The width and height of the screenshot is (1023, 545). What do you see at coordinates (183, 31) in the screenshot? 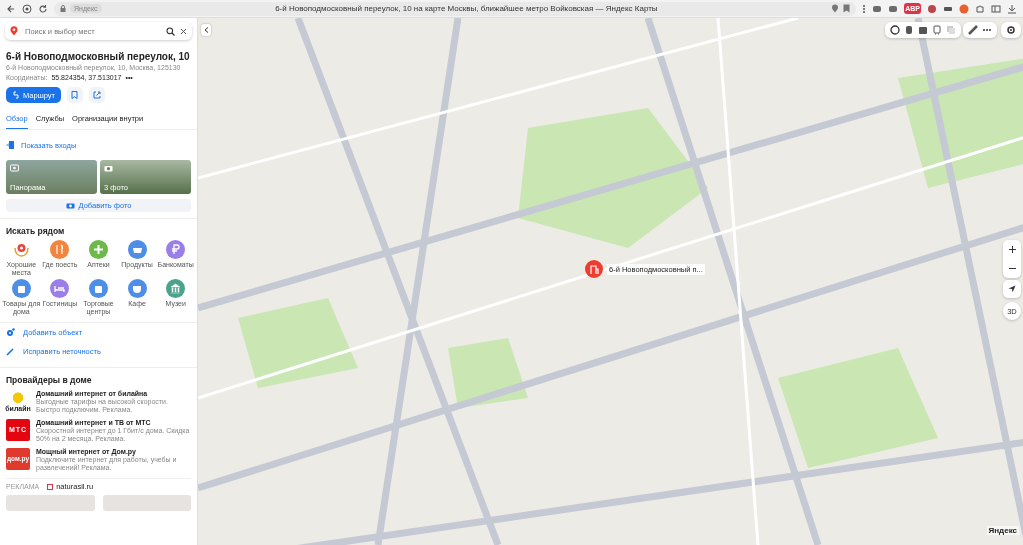
I see `close-icon` at bounding box center [183, 31].